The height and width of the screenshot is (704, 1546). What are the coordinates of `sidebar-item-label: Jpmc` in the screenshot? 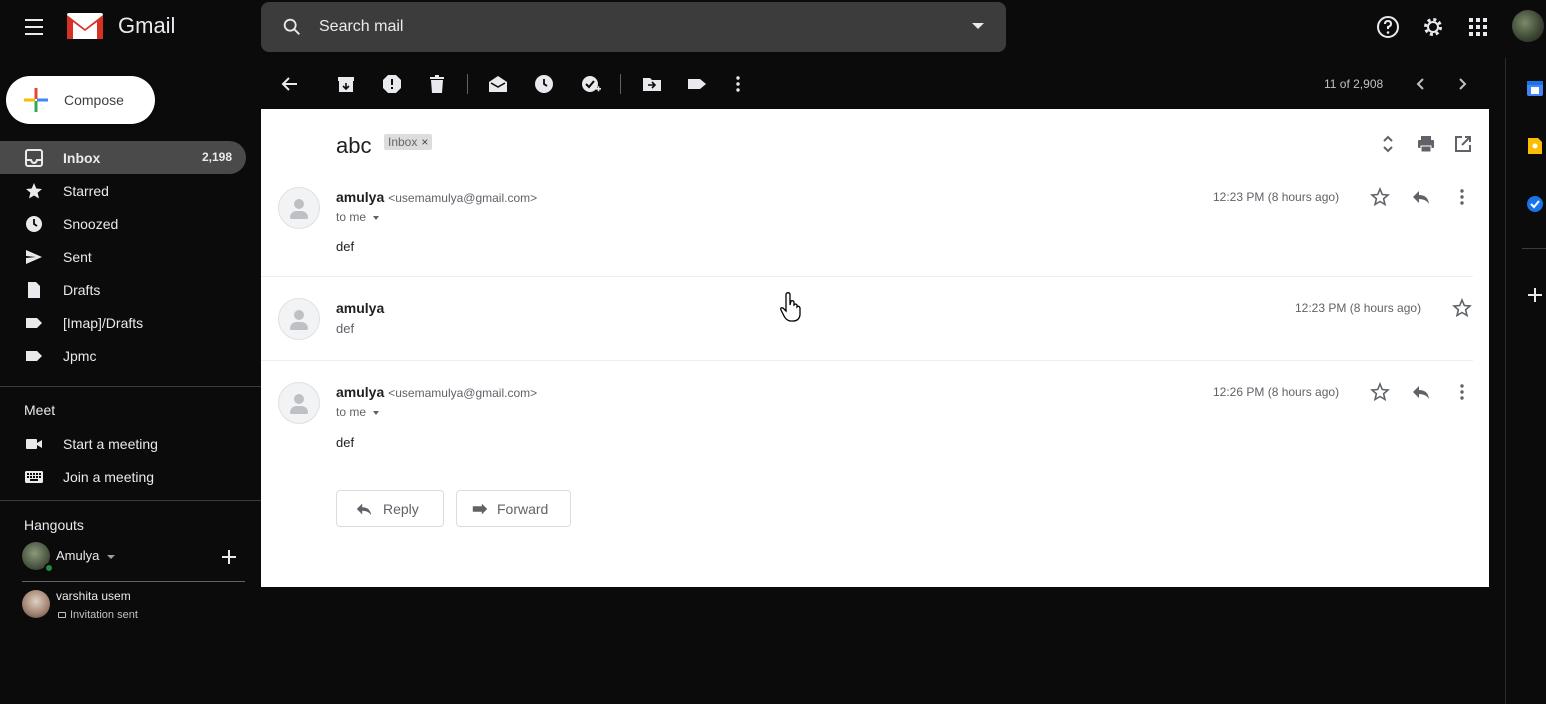 It's located at (80, 356).